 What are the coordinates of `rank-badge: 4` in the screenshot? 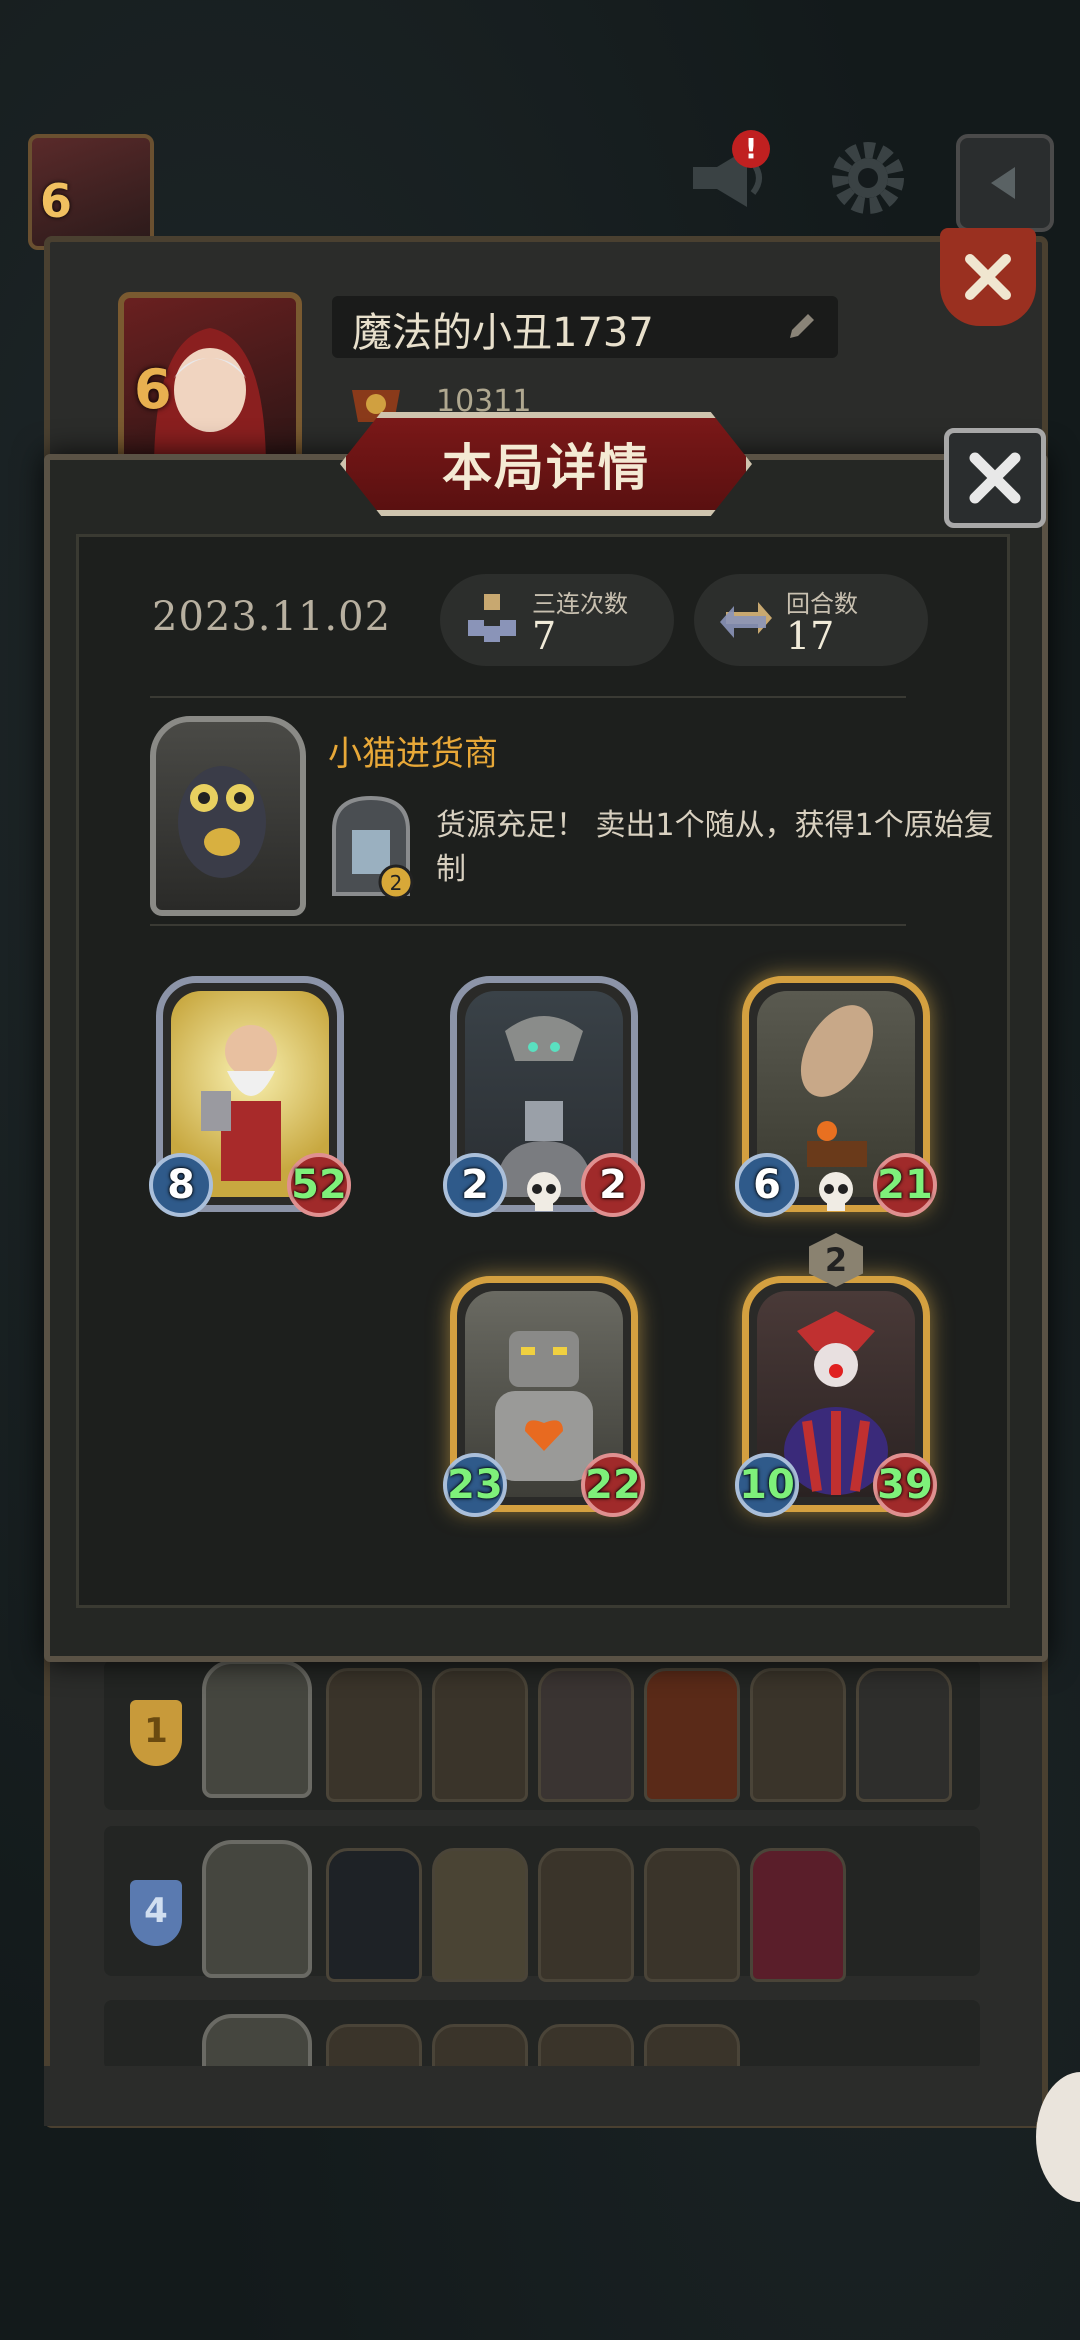 It's located at (156, 1913).